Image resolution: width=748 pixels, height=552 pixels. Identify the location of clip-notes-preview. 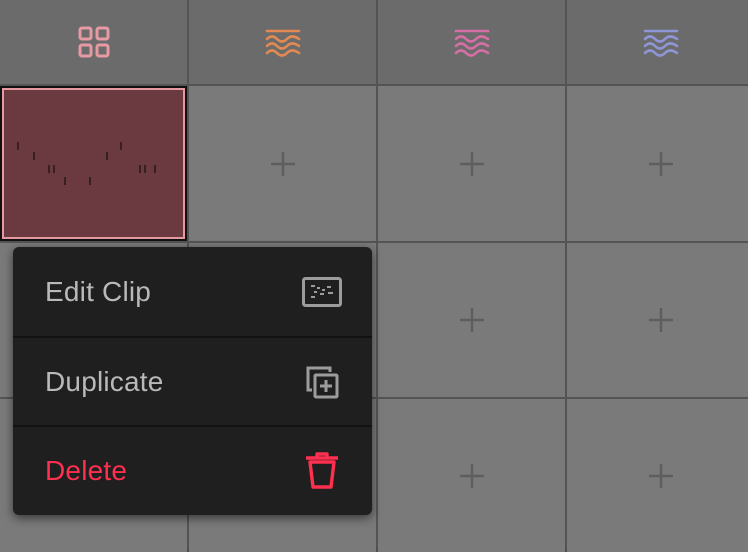
(86, 163).